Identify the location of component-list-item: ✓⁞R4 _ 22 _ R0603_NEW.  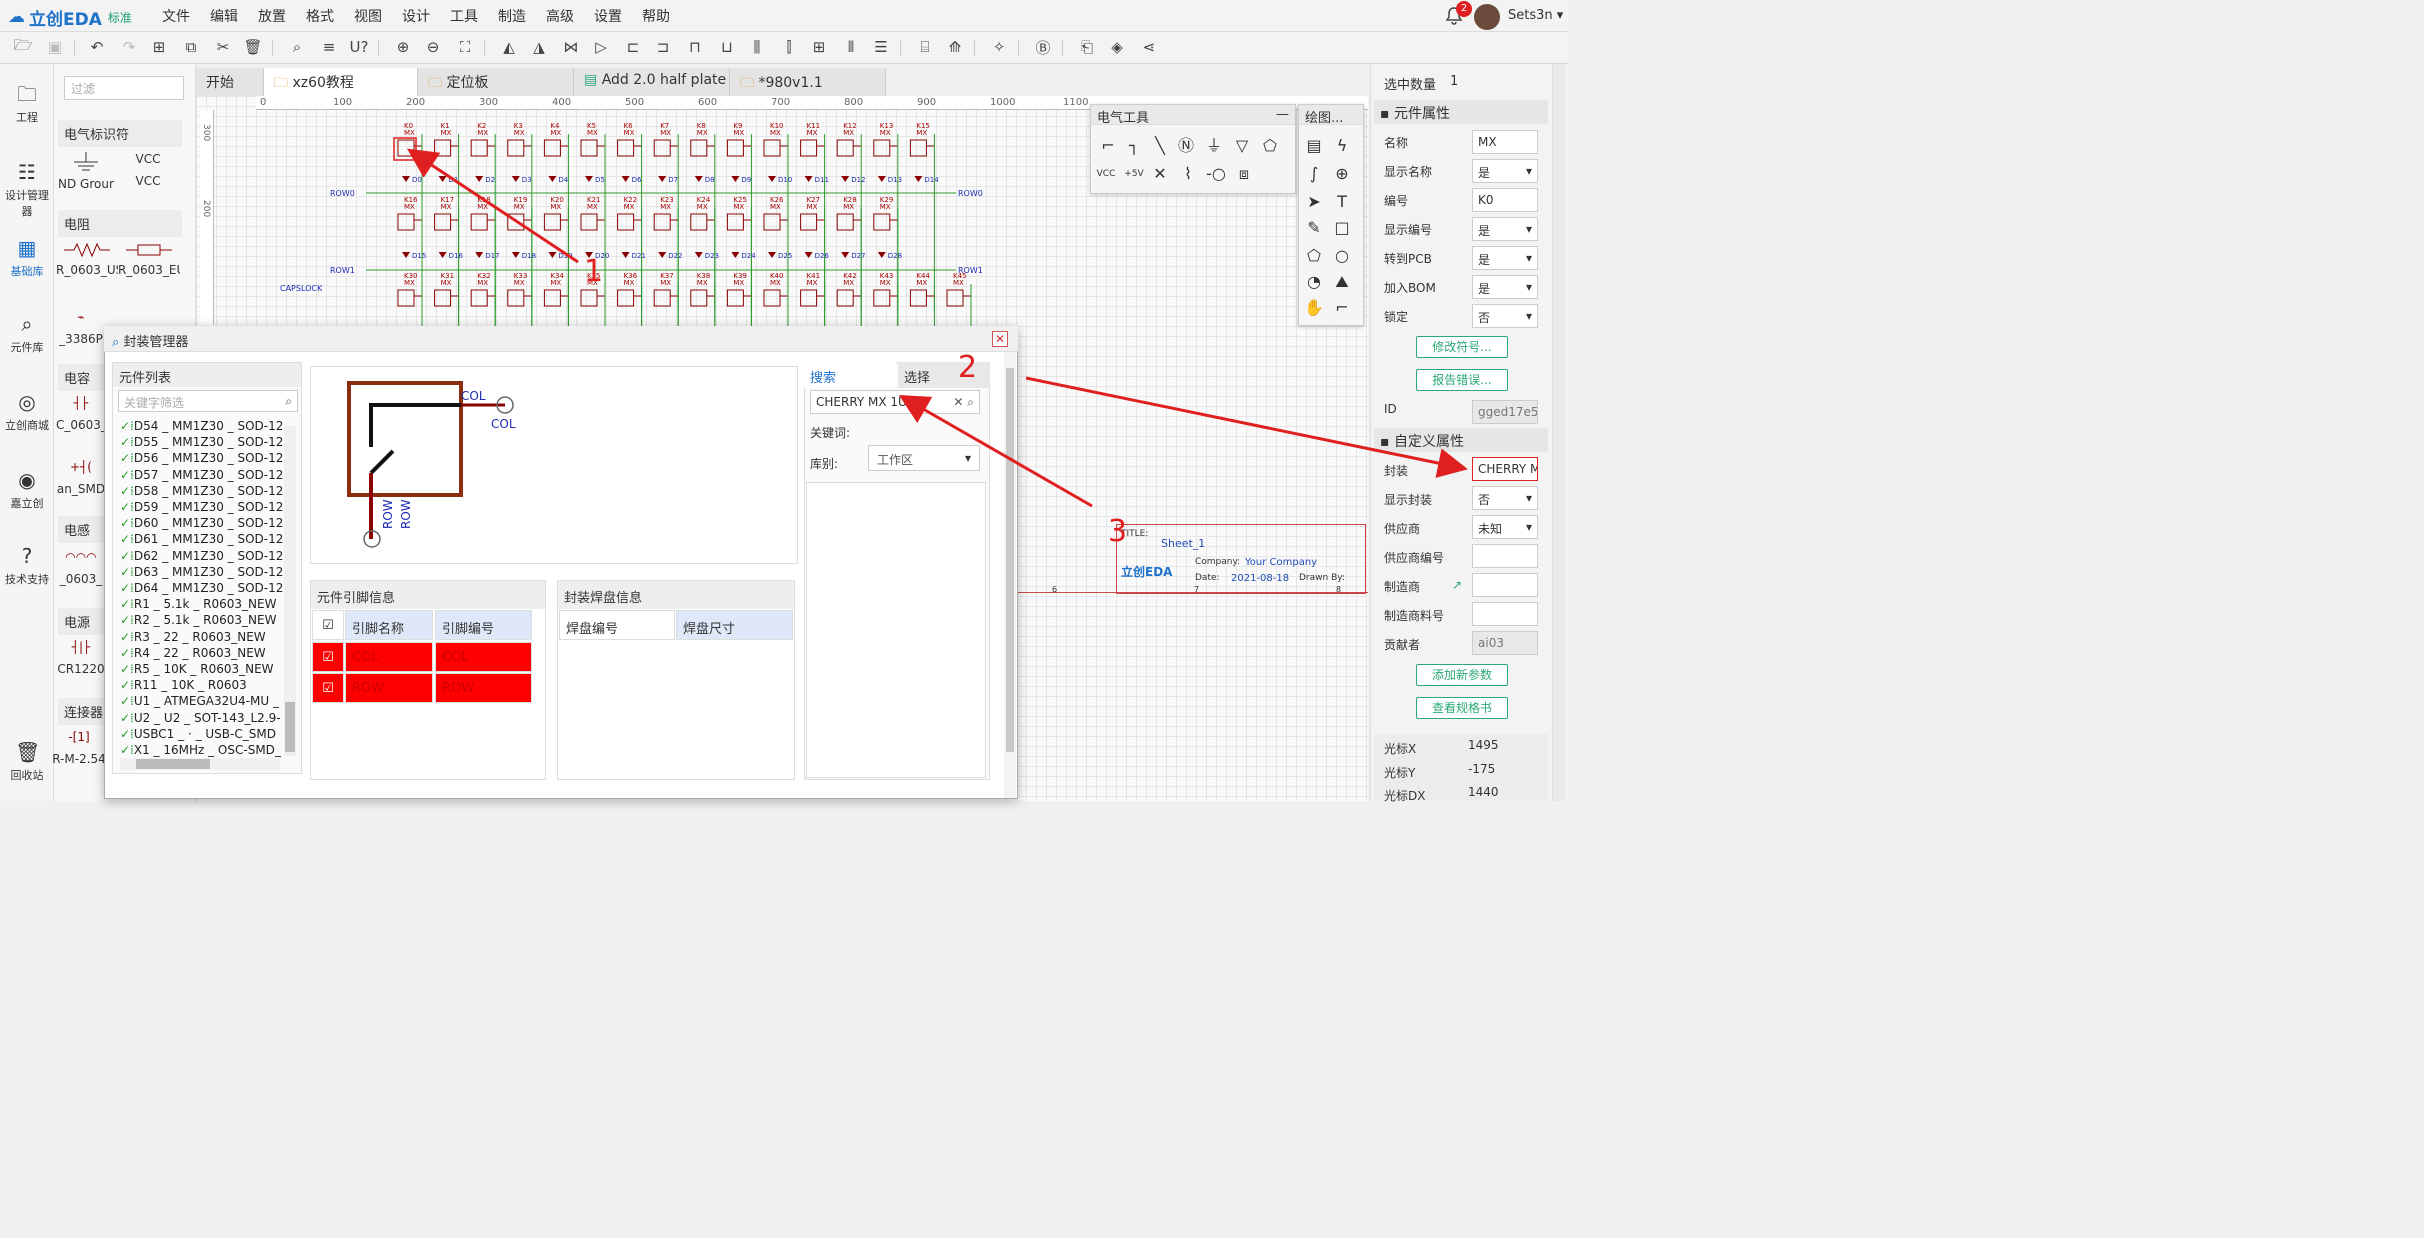
(203, 653).